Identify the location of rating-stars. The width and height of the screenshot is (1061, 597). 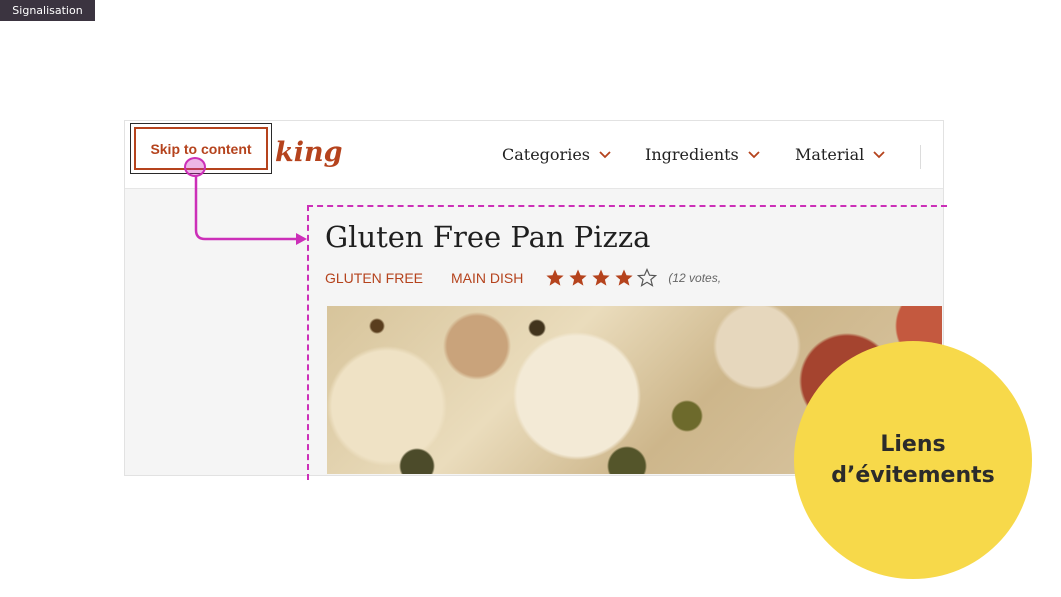
(602, 278).